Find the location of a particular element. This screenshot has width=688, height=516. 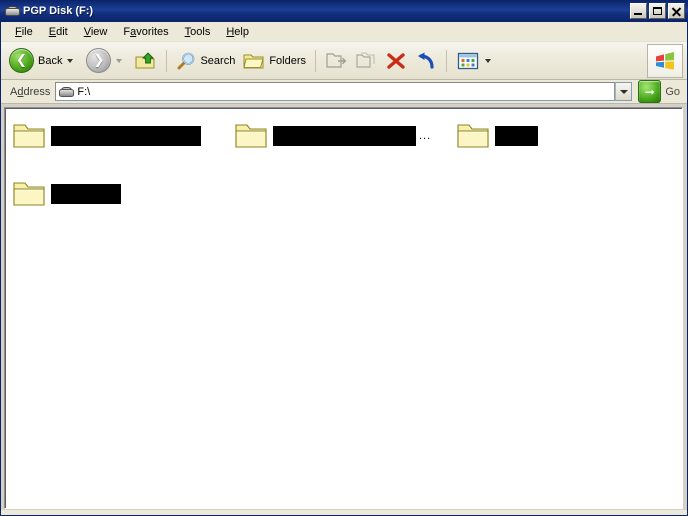

delete-button is located at coordinates (396, 61).